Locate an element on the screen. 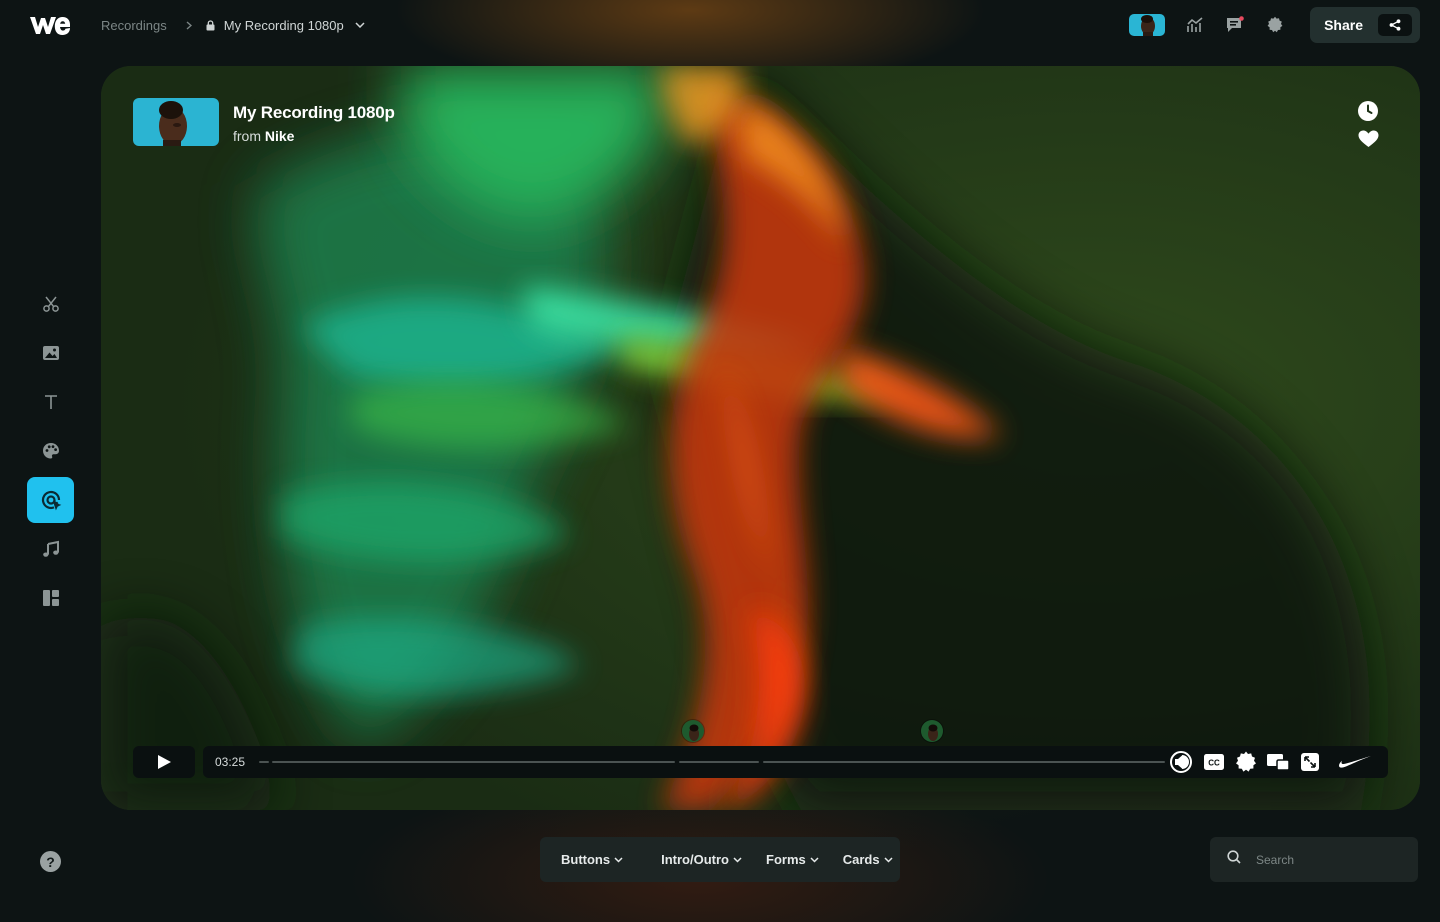 The image size is (1440, 922). top-bar: Recordings My Recording 1080p Share is located at coordinates (720, 25).